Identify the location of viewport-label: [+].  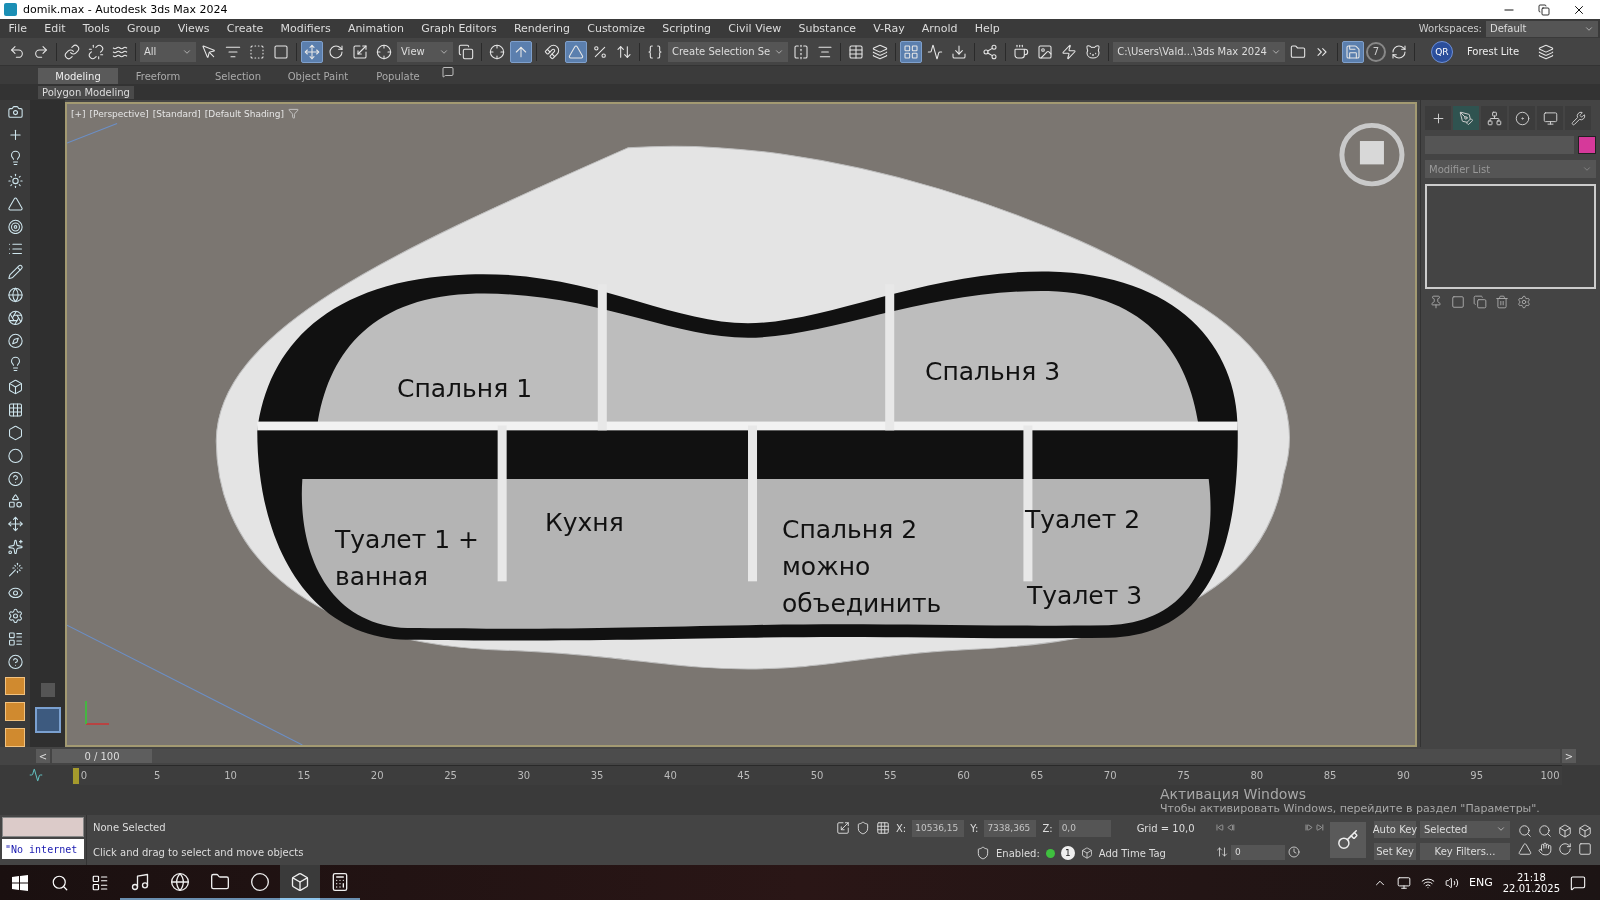
(78, 113).